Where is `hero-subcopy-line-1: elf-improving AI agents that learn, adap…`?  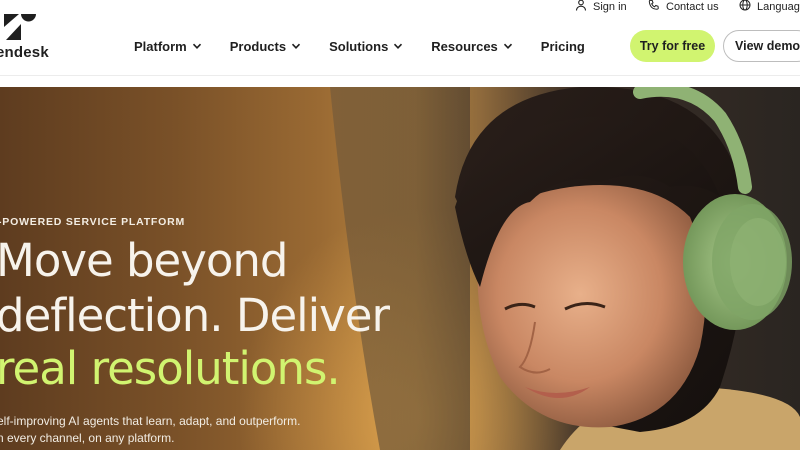 hero-subcopy-line-1: elf-improving AI agents that learn, adap… is located at coordinates (150, 421).